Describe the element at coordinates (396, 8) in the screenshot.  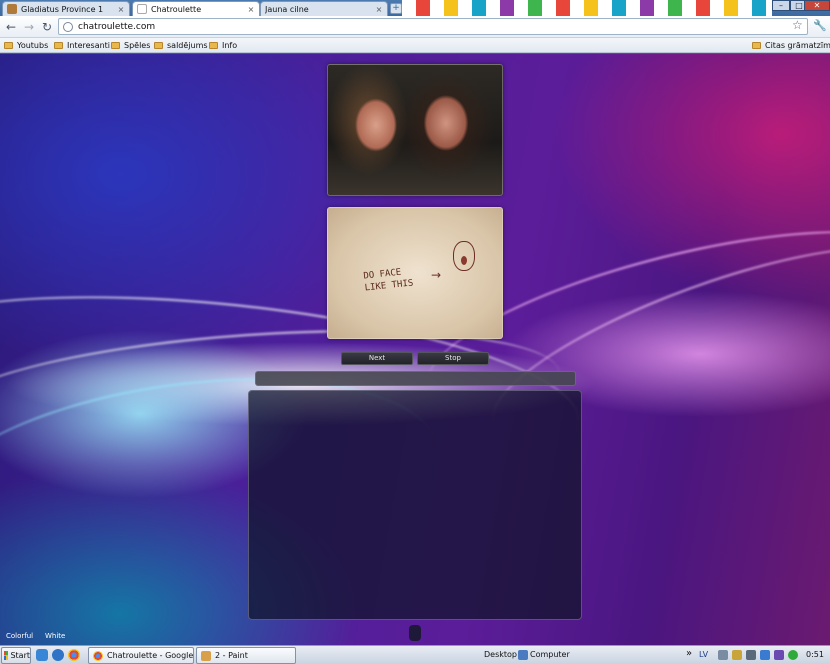
I see `new-tab-button: +` at that location.